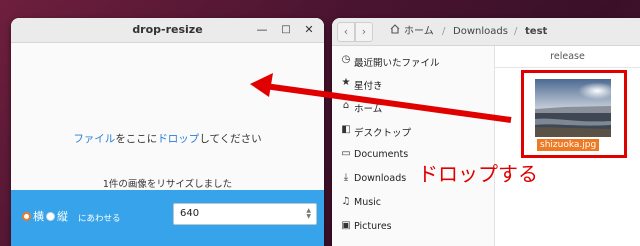 Image resolution: width=640 pixels, height=246 pixels. I want to click on drop-message-please: してください, so click(230, 139).